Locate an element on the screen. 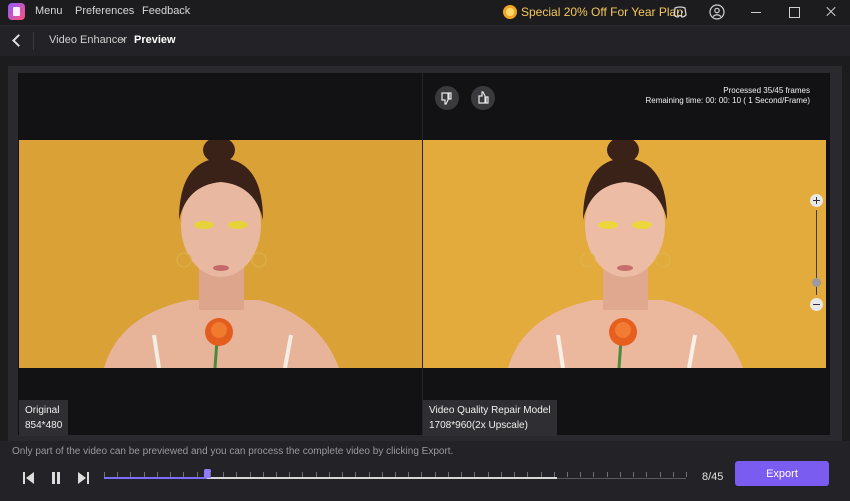  enhanced-resolution: 1708*960(2x Upscale) is located at coordinates (478, 425).